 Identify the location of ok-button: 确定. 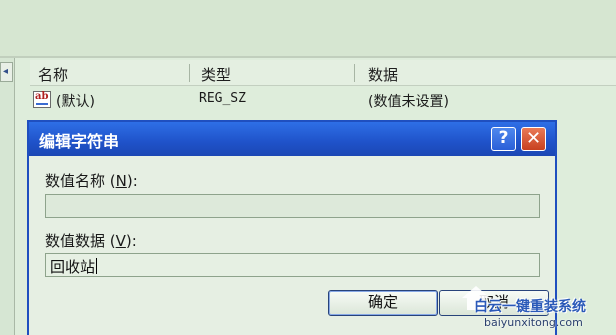
(383, 303).